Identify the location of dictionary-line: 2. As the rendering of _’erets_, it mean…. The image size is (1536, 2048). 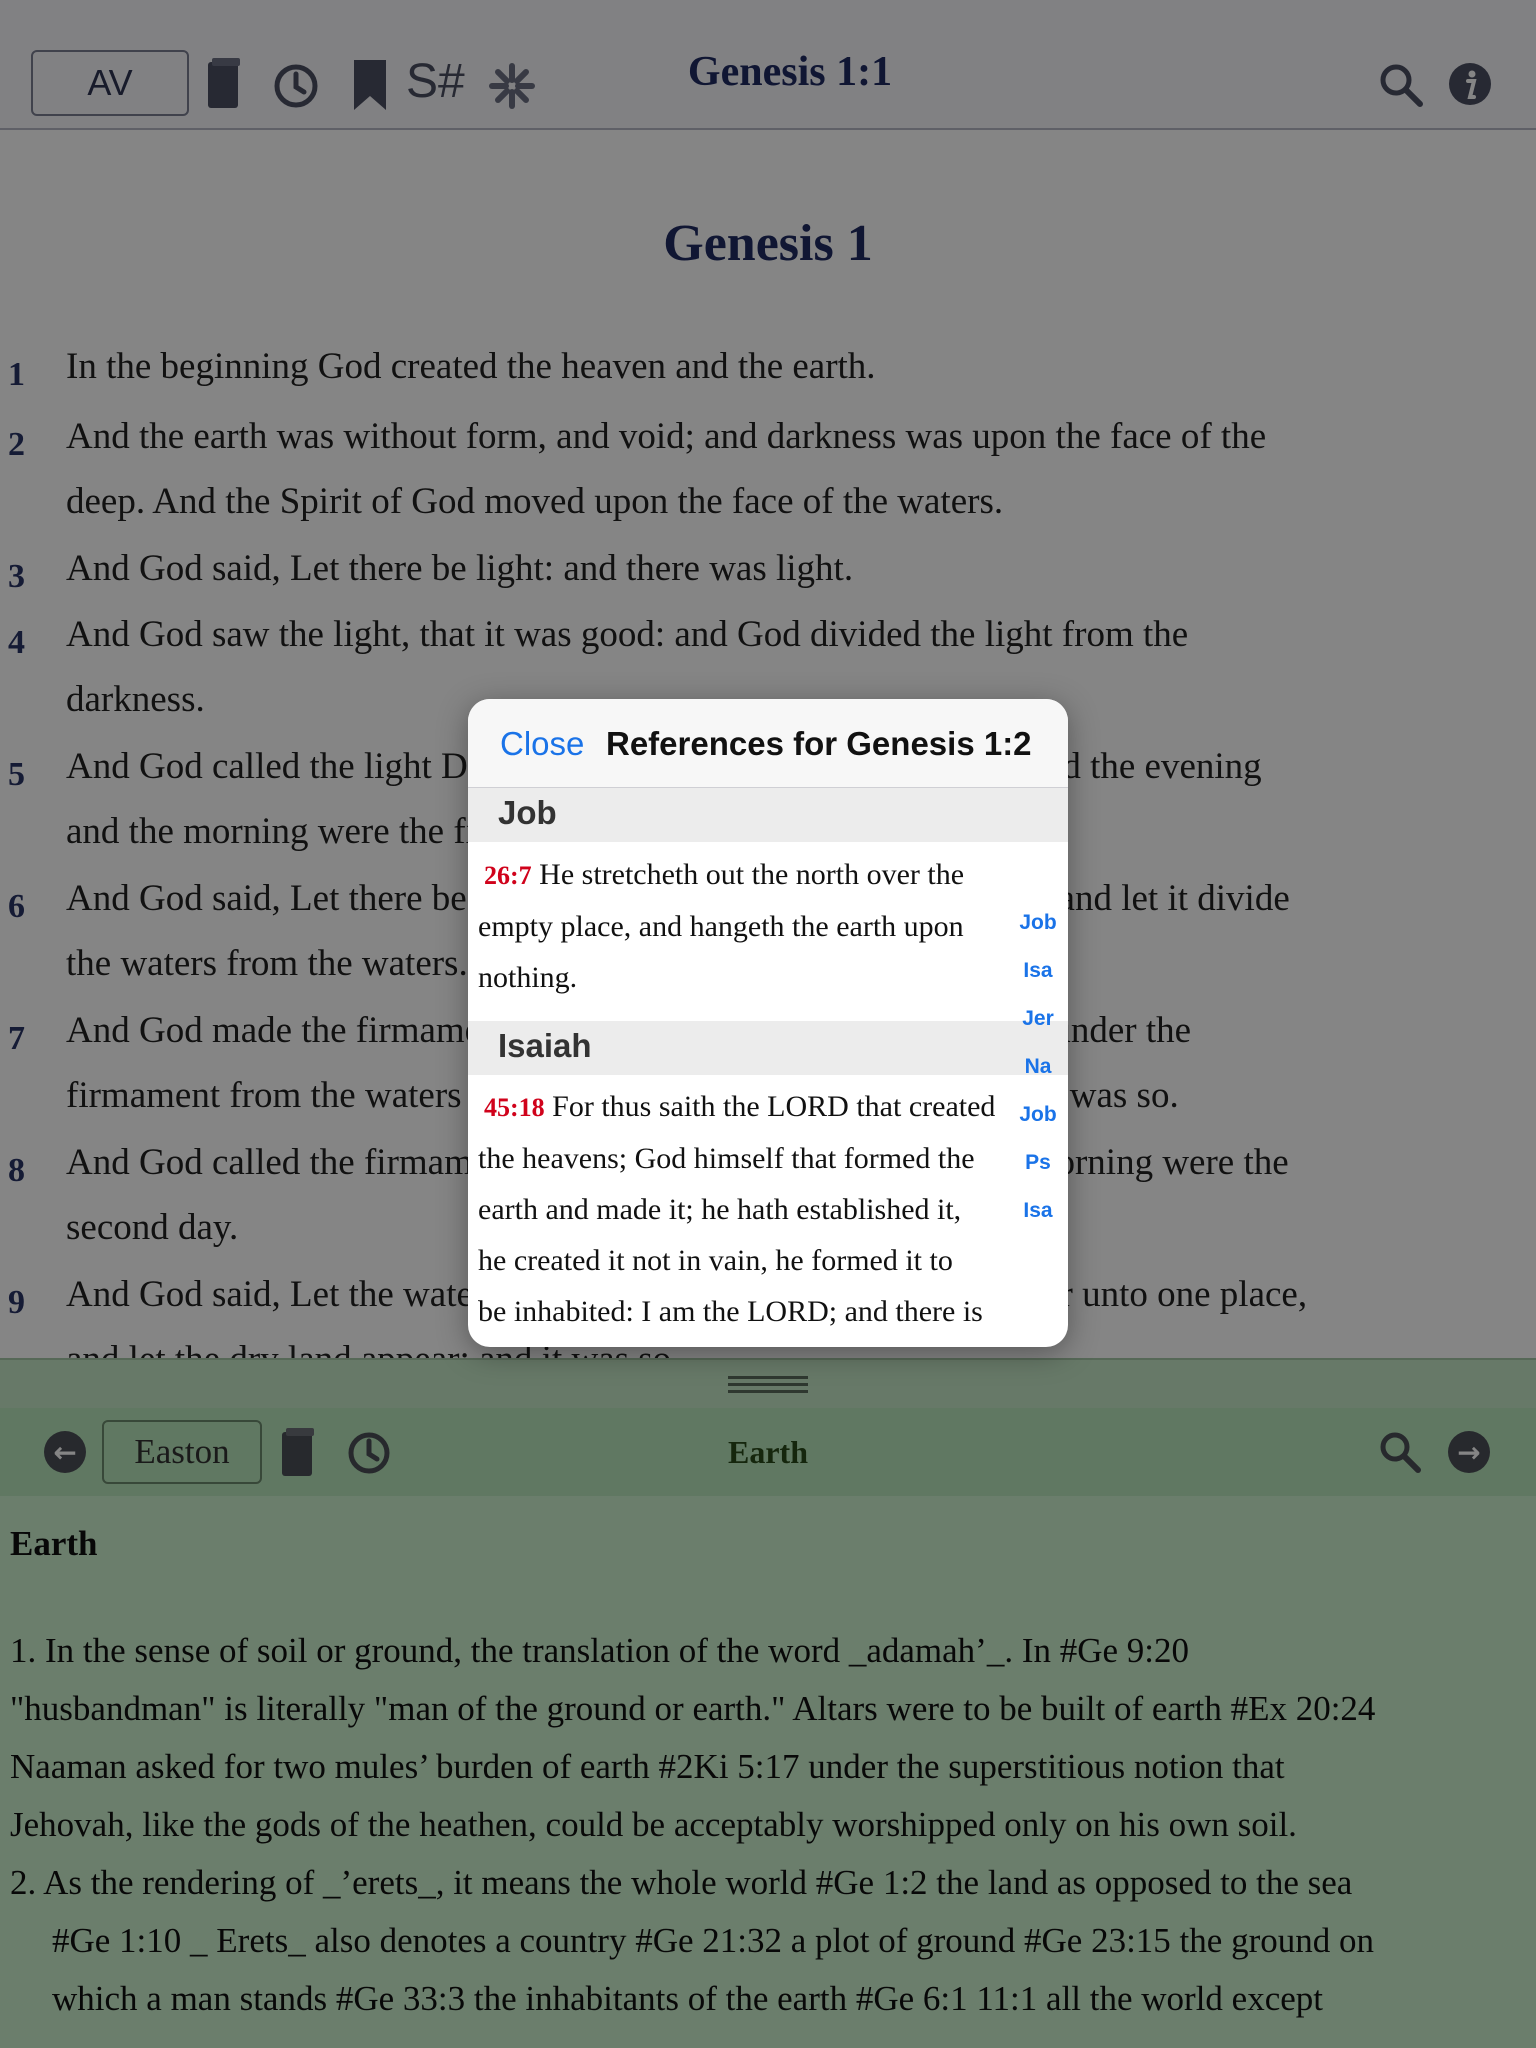
(681, 1882).